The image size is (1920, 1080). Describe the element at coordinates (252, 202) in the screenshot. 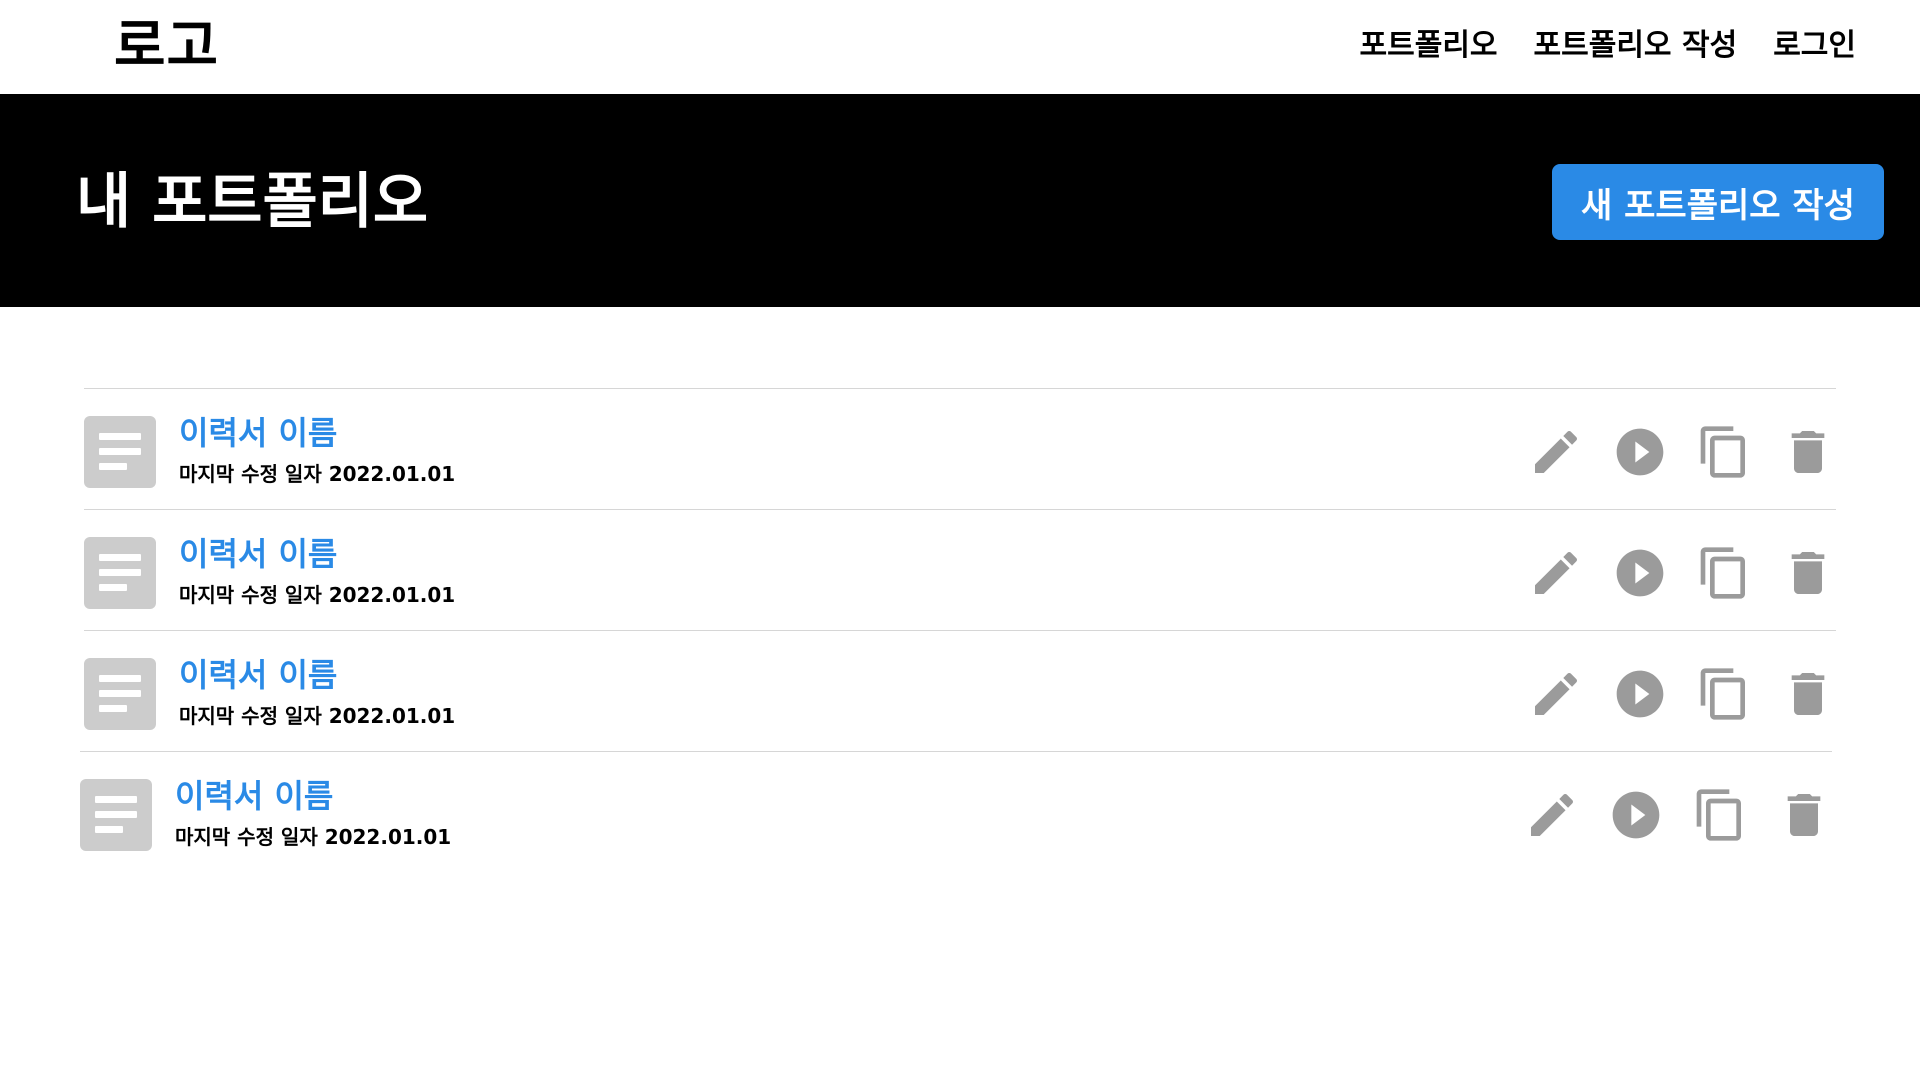

I see `page-title: 내 포트폴리오` at that location.